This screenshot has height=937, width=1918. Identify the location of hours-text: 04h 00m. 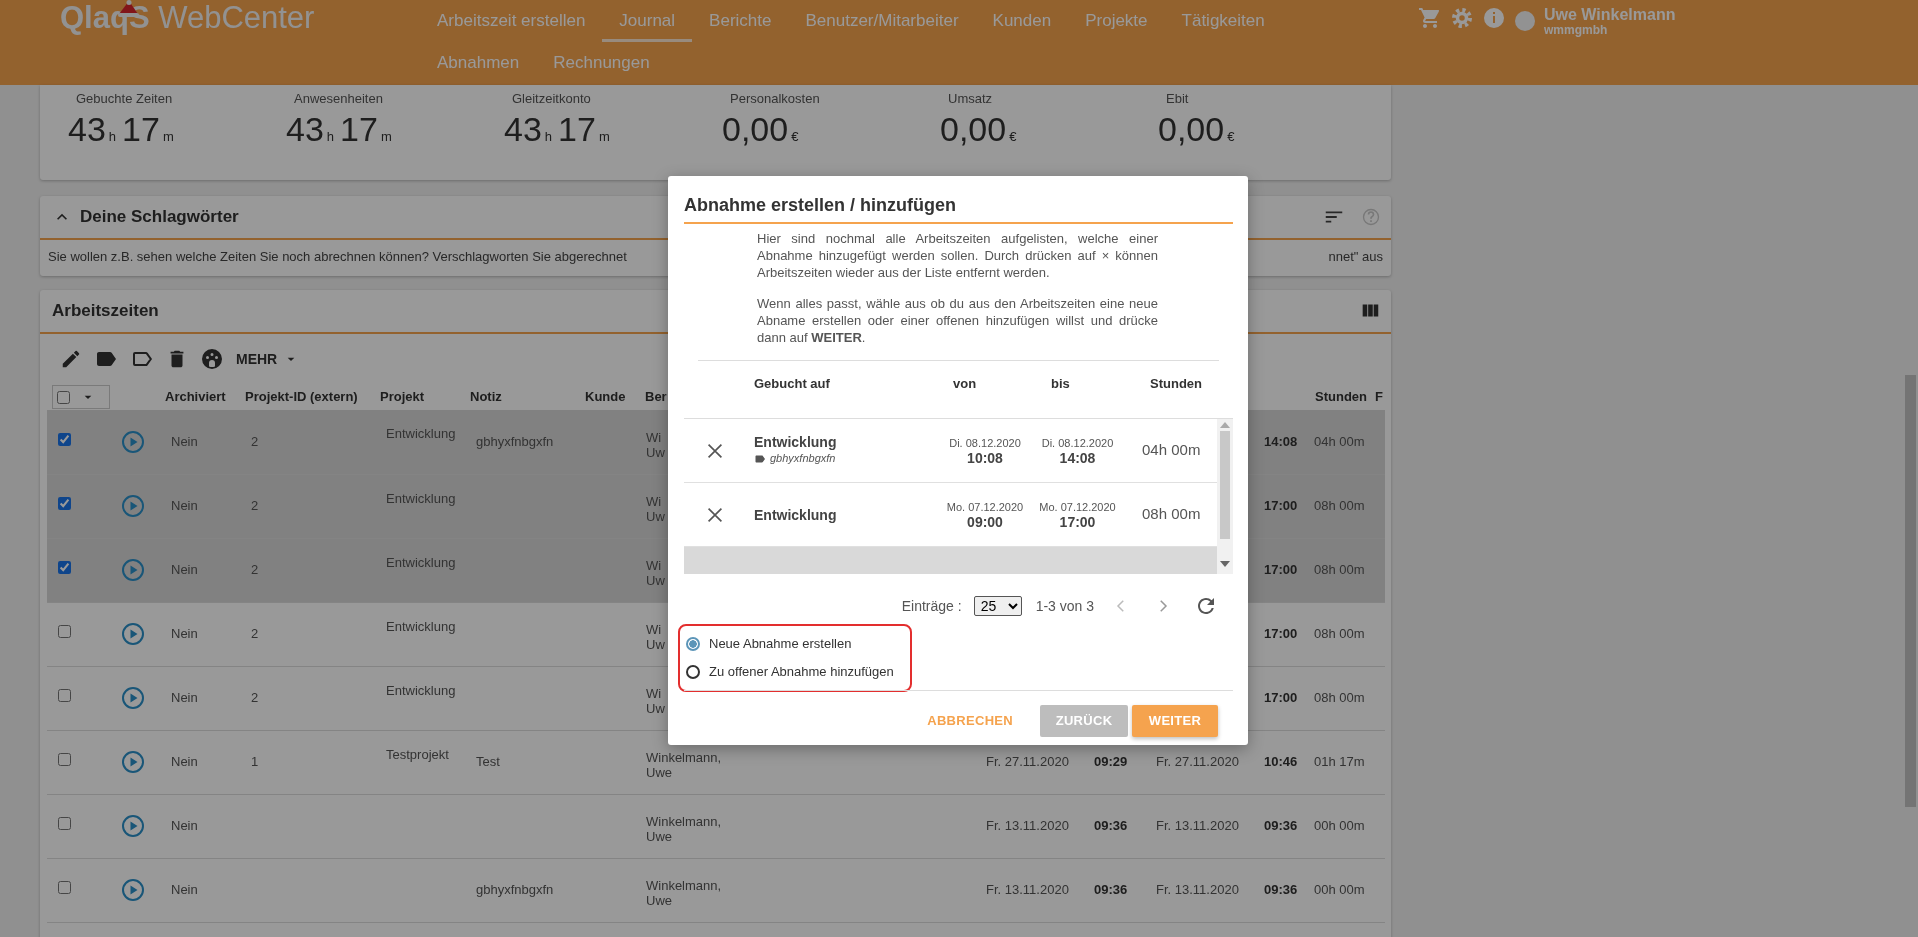
(1171, 450).